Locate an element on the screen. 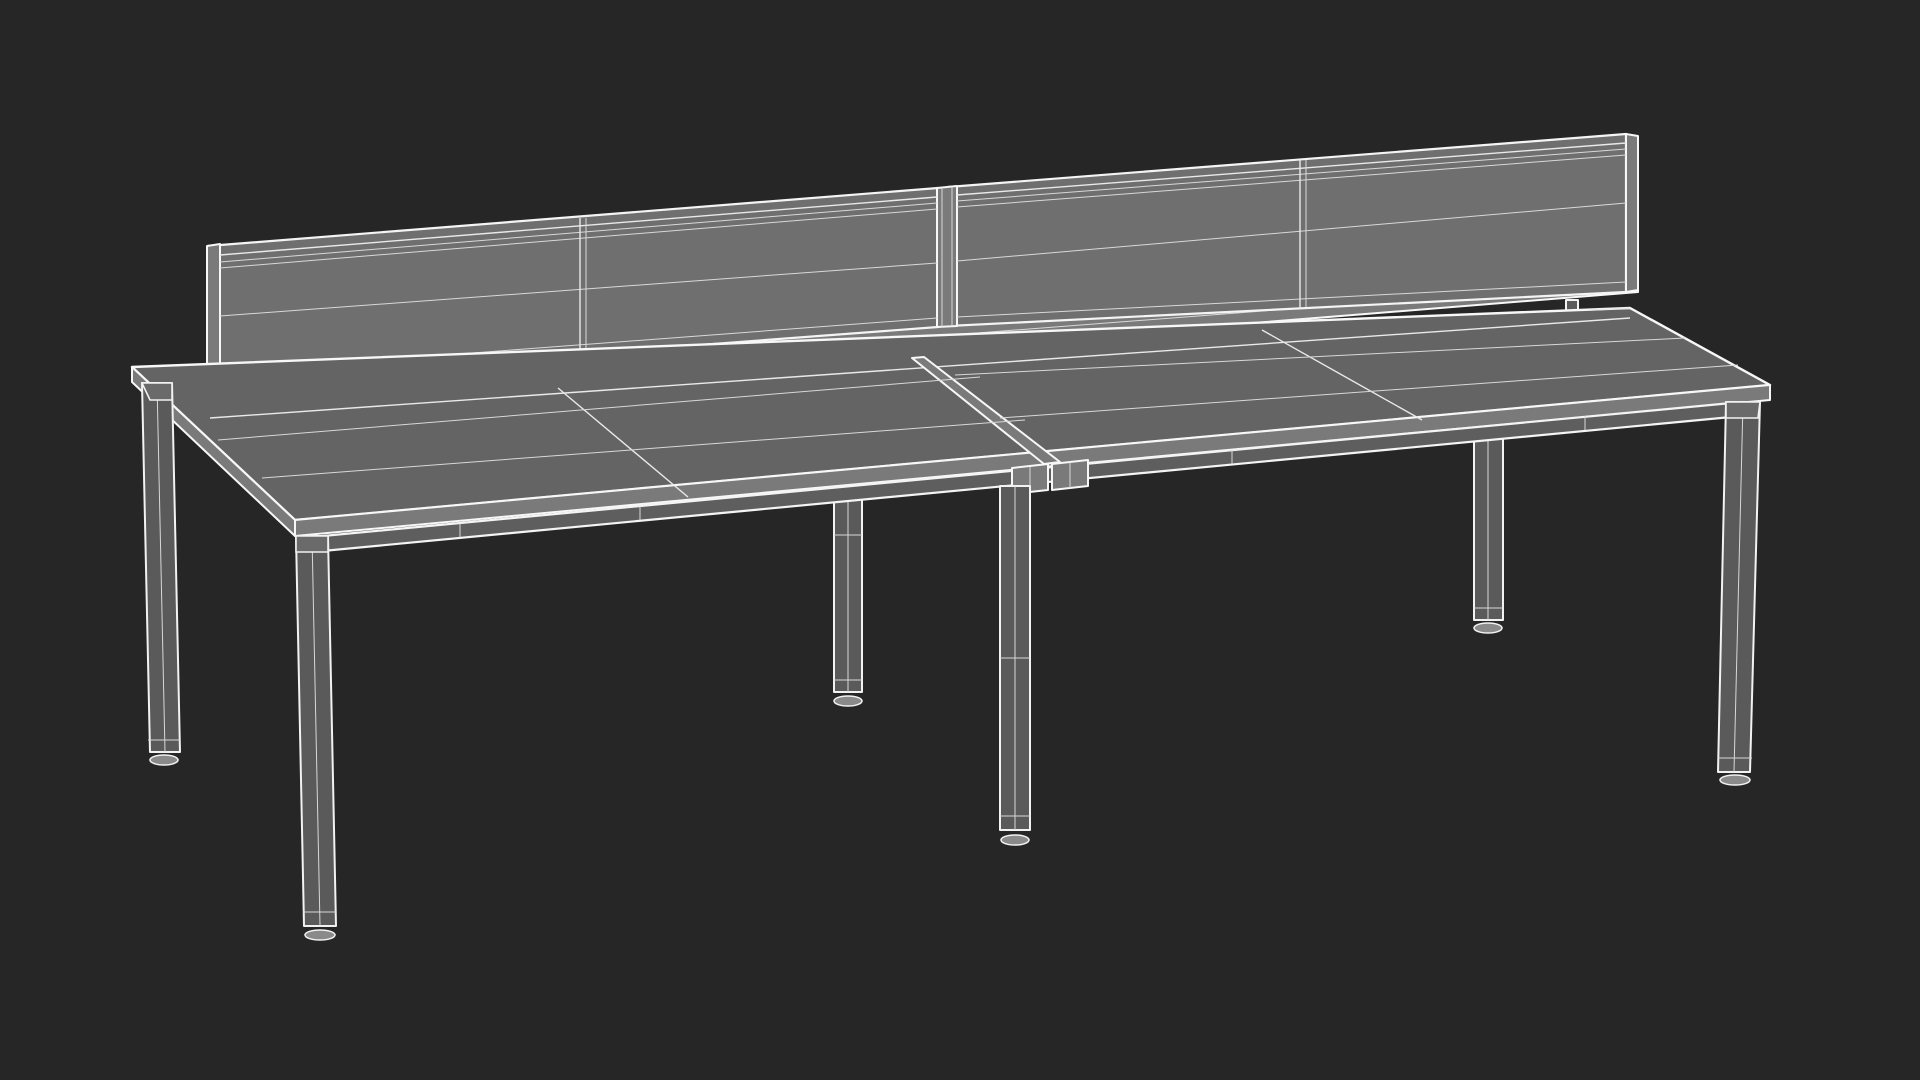 The image size is (1920, 1080). front-leg-left is located at coordinates (161, 574).